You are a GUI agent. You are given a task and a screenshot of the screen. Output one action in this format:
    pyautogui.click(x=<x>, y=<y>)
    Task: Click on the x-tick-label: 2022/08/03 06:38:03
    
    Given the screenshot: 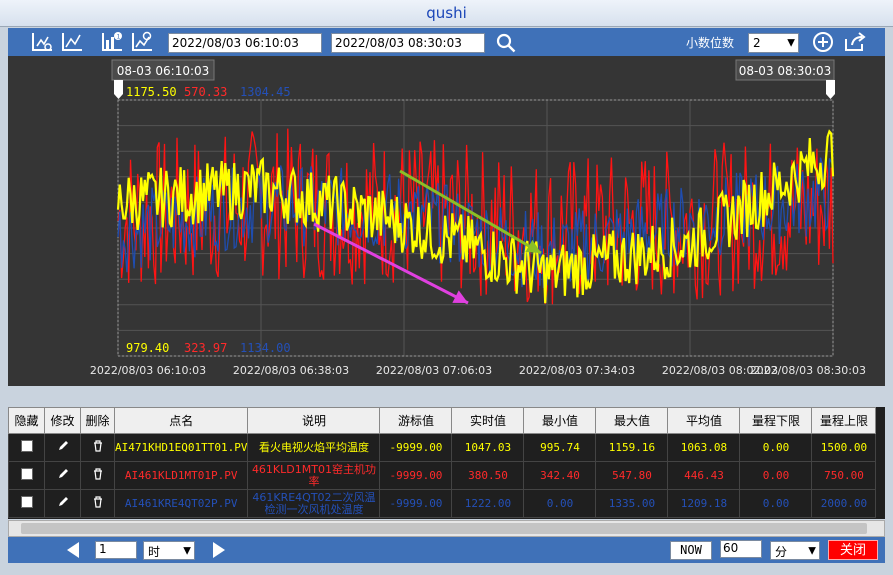 What is the action you would take?
    pyautogui.click(x=291, y=370)
    